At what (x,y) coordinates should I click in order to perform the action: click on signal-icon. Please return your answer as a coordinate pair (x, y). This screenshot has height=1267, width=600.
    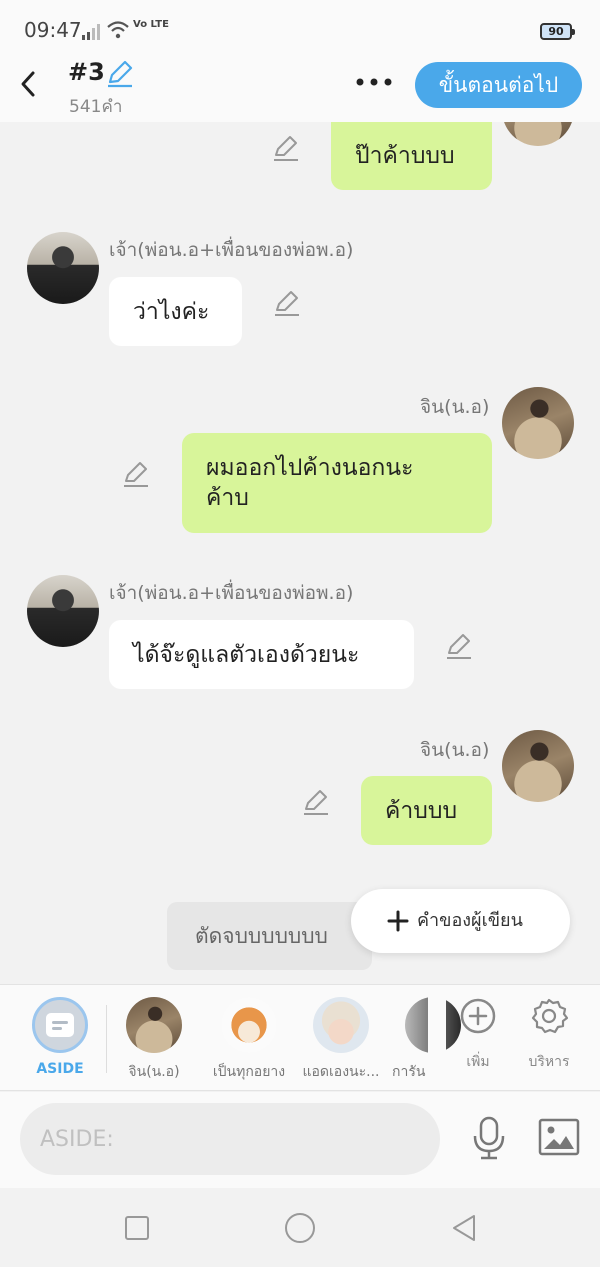
    Looking at the image, I should click on (91, 32).